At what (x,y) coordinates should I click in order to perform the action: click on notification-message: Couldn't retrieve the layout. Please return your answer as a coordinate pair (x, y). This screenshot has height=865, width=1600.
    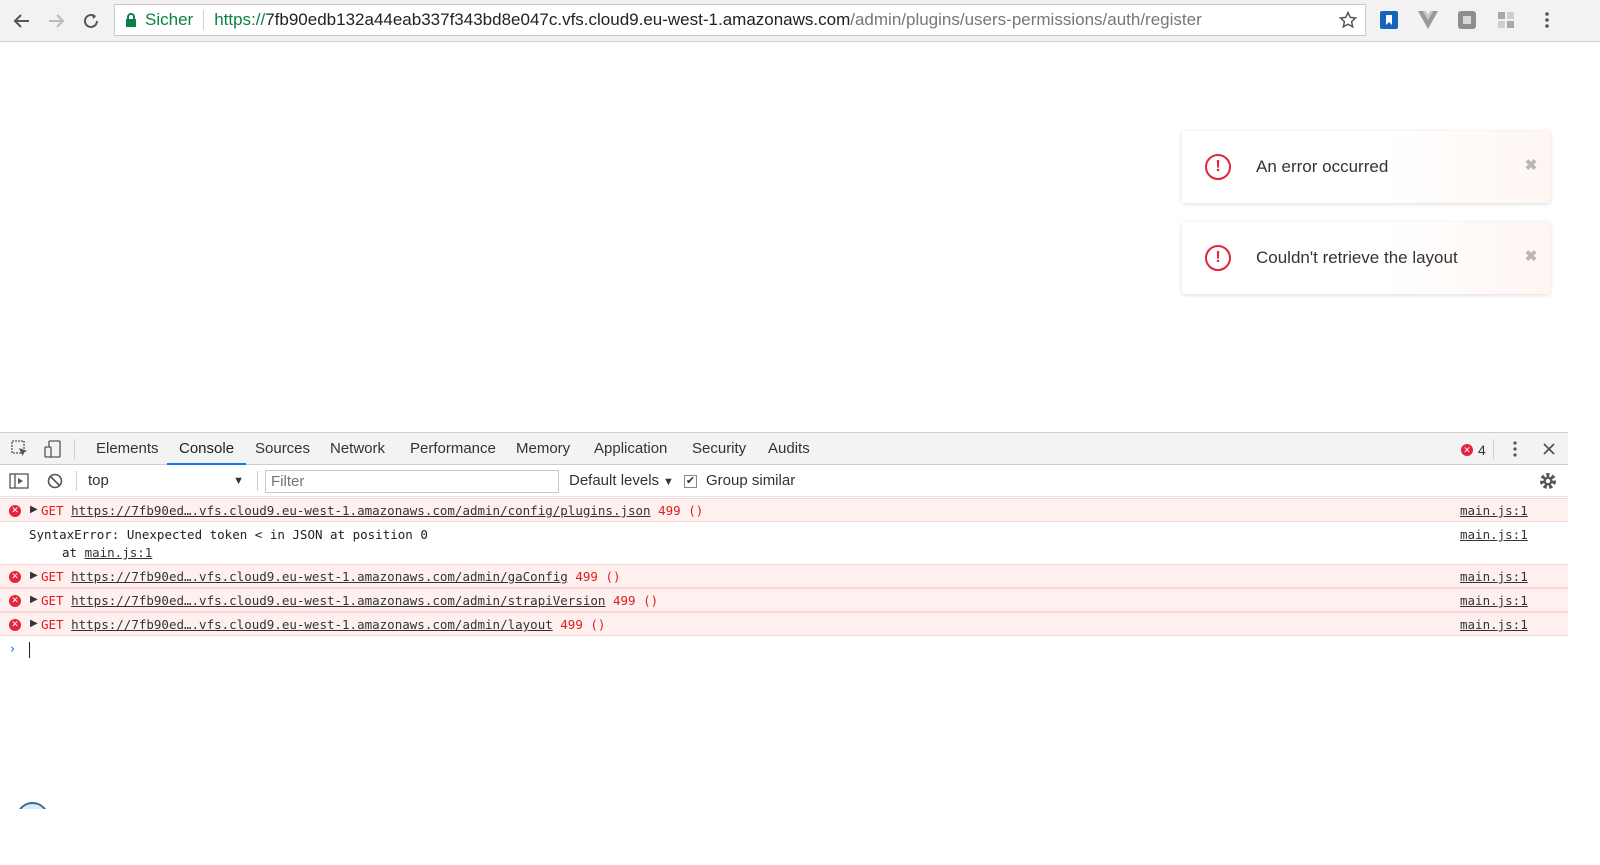
    Looking at the image, I should click on (1357, 257).